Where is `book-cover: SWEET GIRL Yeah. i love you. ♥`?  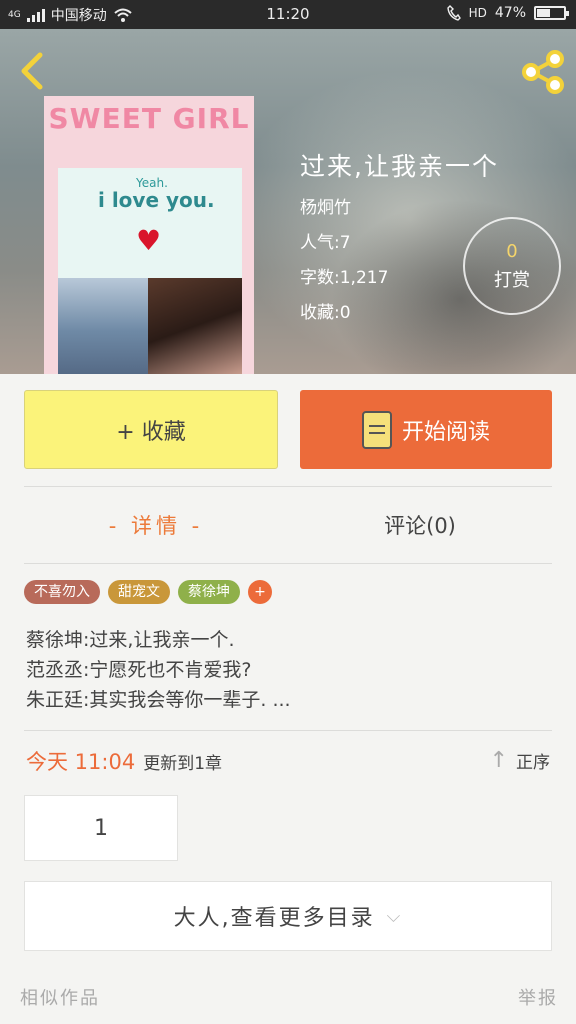 book-cover: SWEET GIRL Yeah. i love you. ♥ is located at coordinates (149, 235).